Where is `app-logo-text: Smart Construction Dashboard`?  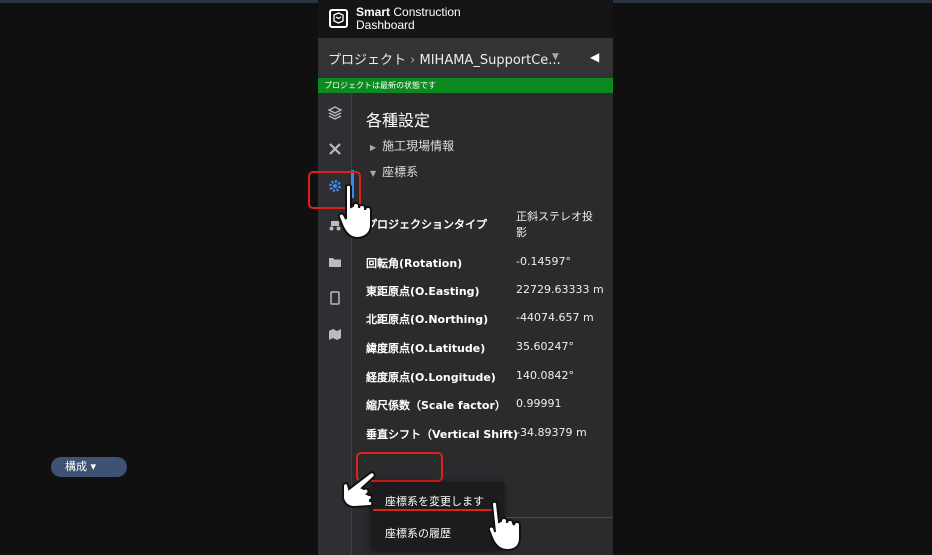
app-logo-text: Smart Construction Dashboard is located at coordinates (408, 19).